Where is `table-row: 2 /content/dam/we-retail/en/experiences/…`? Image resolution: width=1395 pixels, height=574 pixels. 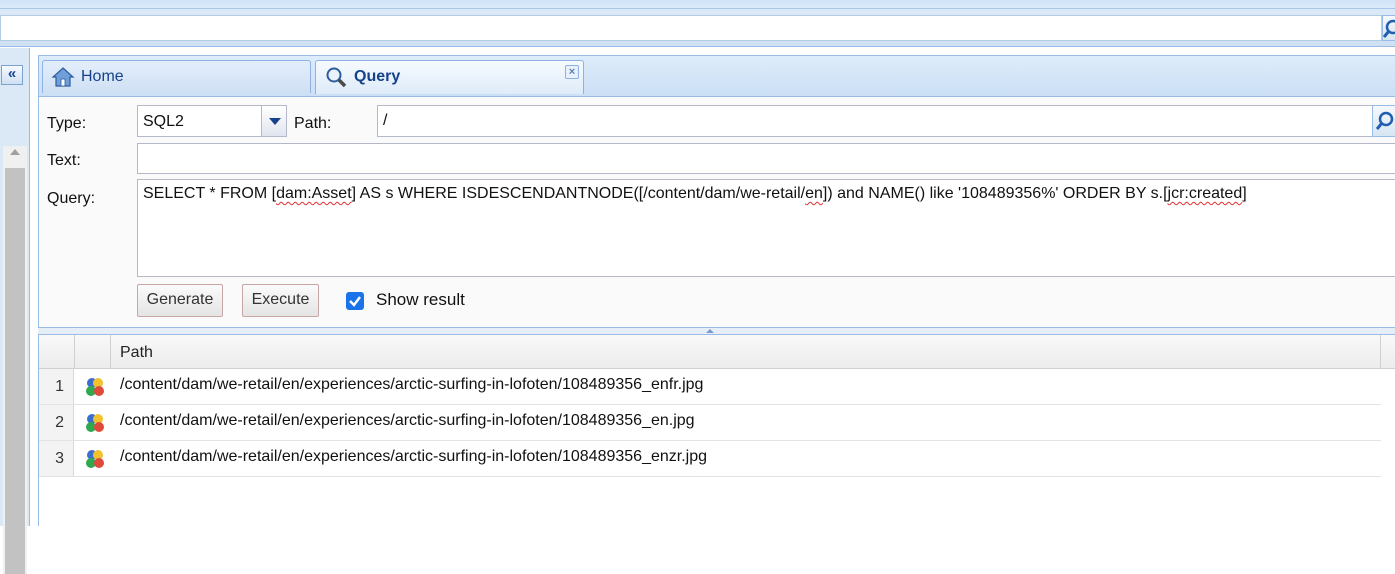
table-row: 2 /content/dam/we-retail/en/experiences/… is located at coordinates (710, 423).